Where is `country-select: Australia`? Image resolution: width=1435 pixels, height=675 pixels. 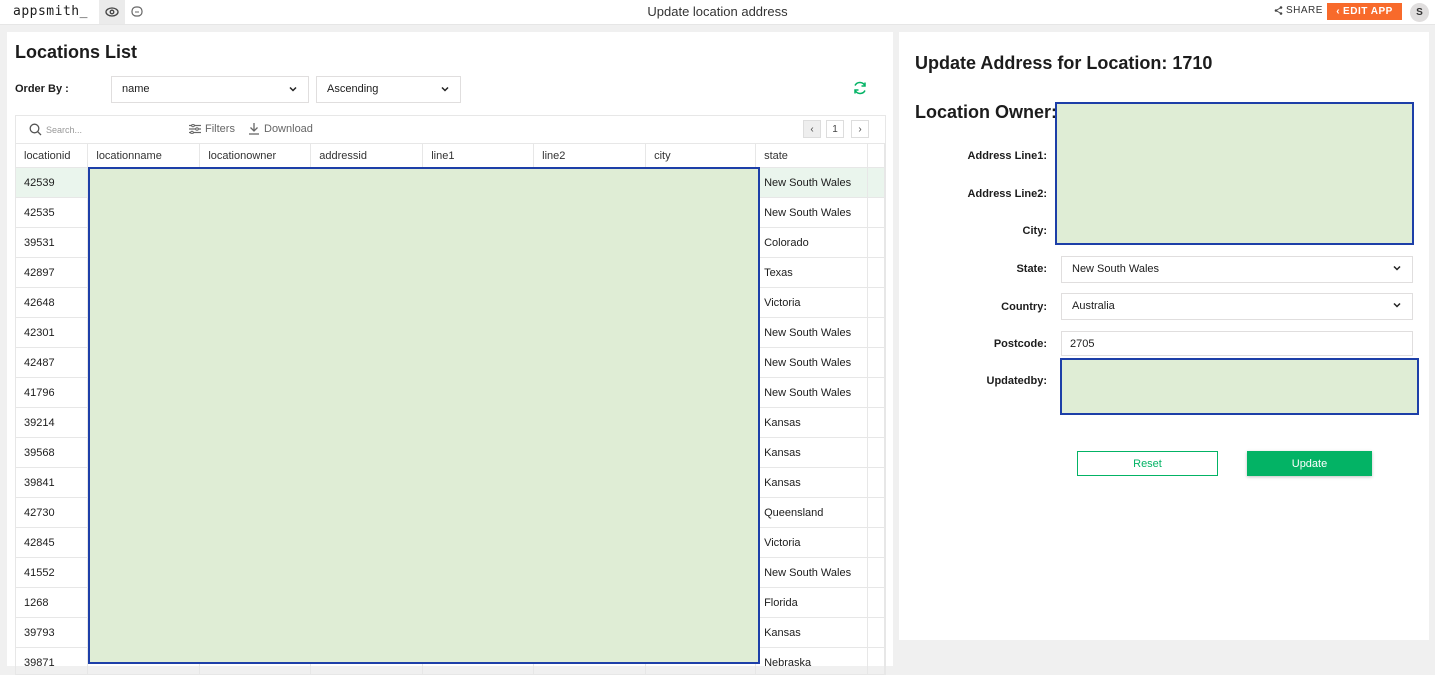
country-select: Australia is located at coordinates (1237, 306).